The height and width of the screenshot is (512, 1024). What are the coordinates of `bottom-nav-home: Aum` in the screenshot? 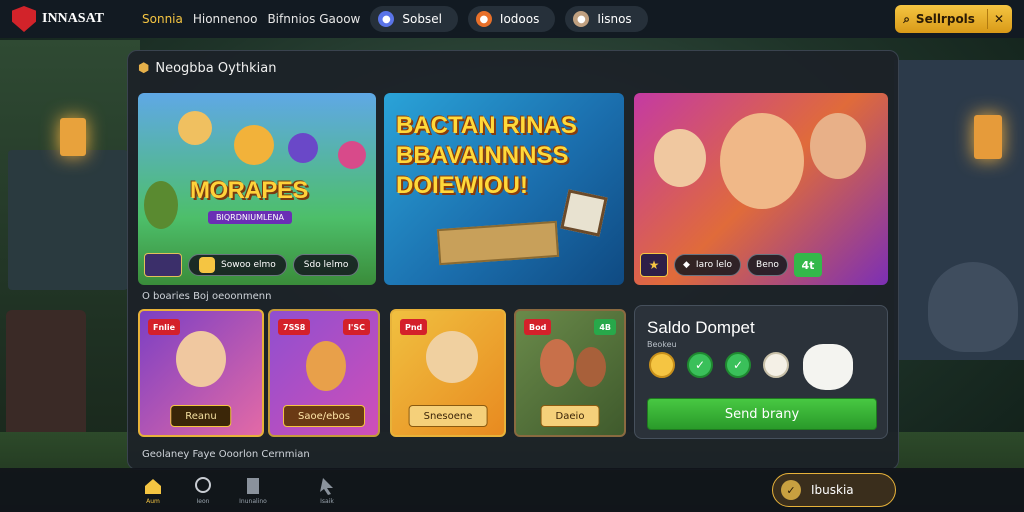 It's located at (153, 490).